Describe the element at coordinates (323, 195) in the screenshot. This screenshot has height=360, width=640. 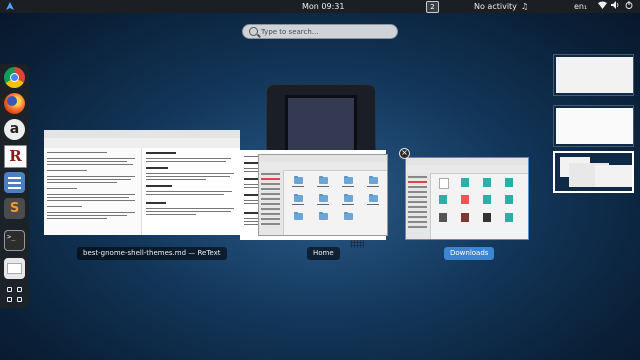
I see `home-window` at that location.